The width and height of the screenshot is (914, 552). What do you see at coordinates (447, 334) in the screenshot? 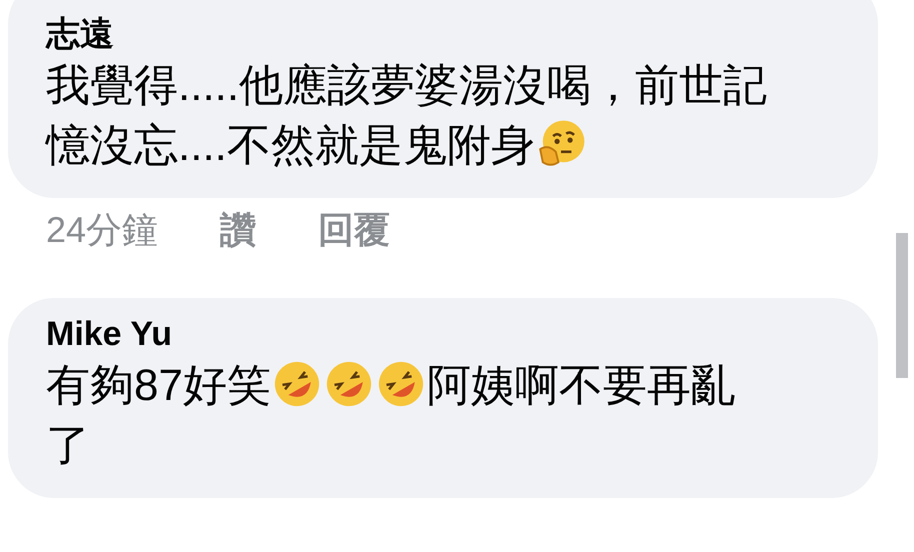
I see `author-name: Mike Yu` at bounding box center [447, 334].